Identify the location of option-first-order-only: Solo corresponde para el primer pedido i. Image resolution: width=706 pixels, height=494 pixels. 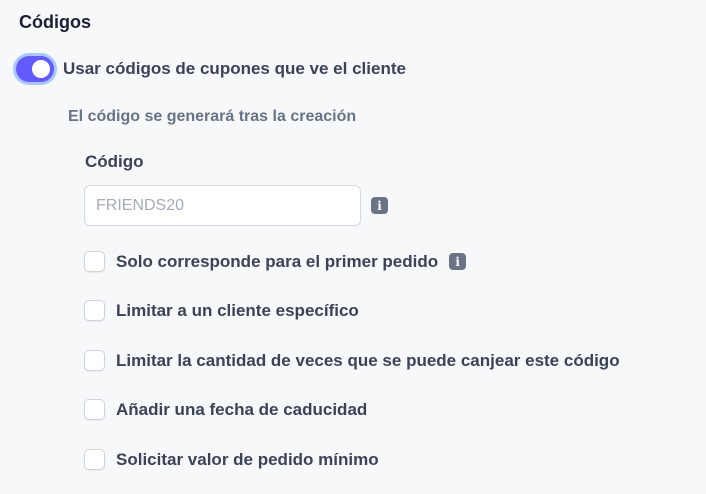
(275, 261).